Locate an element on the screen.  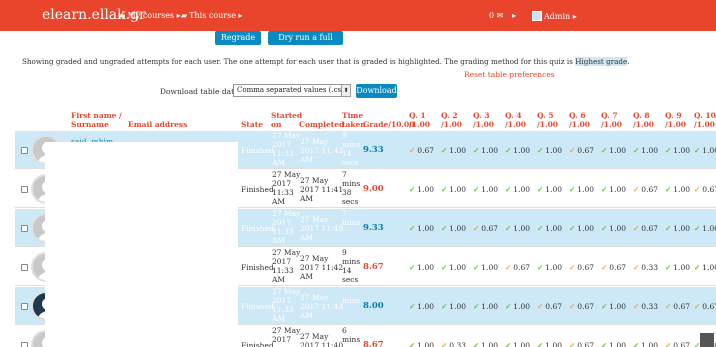
dry-run-regrade-button: Dry run a full regrade is located at coordinates (305, 43).